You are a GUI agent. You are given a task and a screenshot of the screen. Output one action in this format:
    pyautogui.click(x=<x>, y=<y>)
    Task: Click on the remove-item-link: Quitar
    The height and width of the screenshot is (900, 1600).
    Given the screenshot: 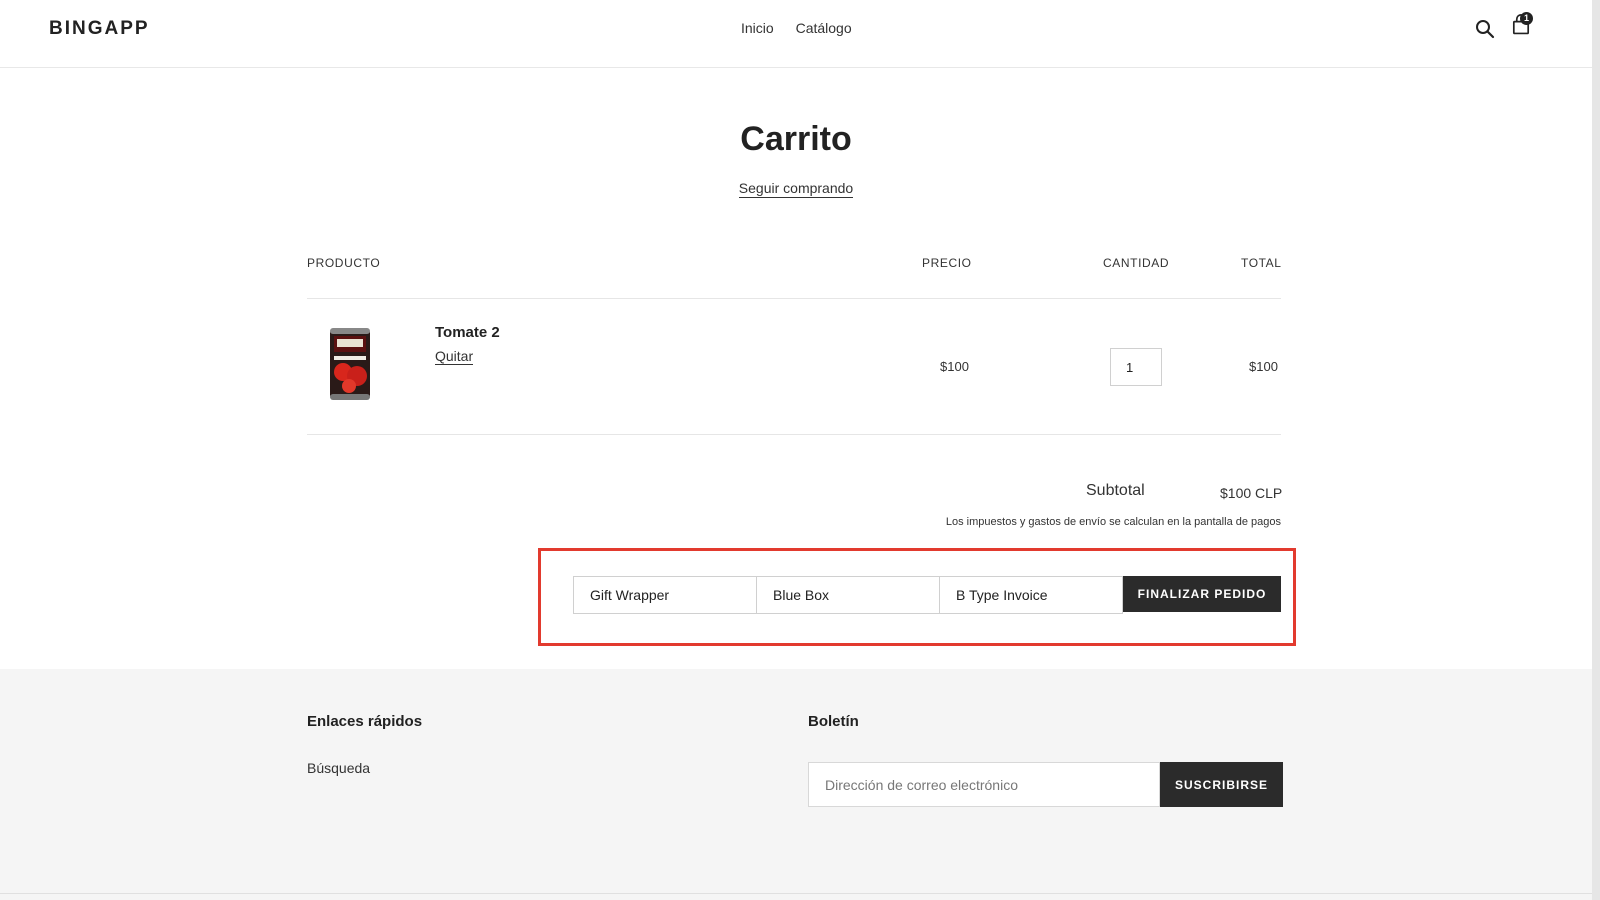 What is the action you would take?
    pyautogui.click(x=454, y=356)
    